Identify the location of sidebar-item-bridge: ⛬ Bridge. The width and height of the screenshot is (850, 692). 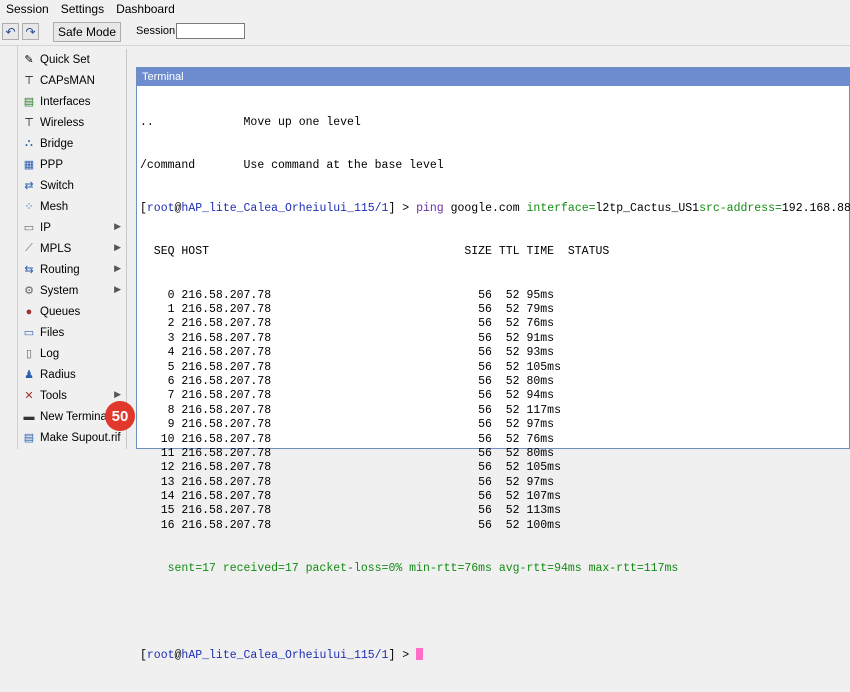
(72, 143).